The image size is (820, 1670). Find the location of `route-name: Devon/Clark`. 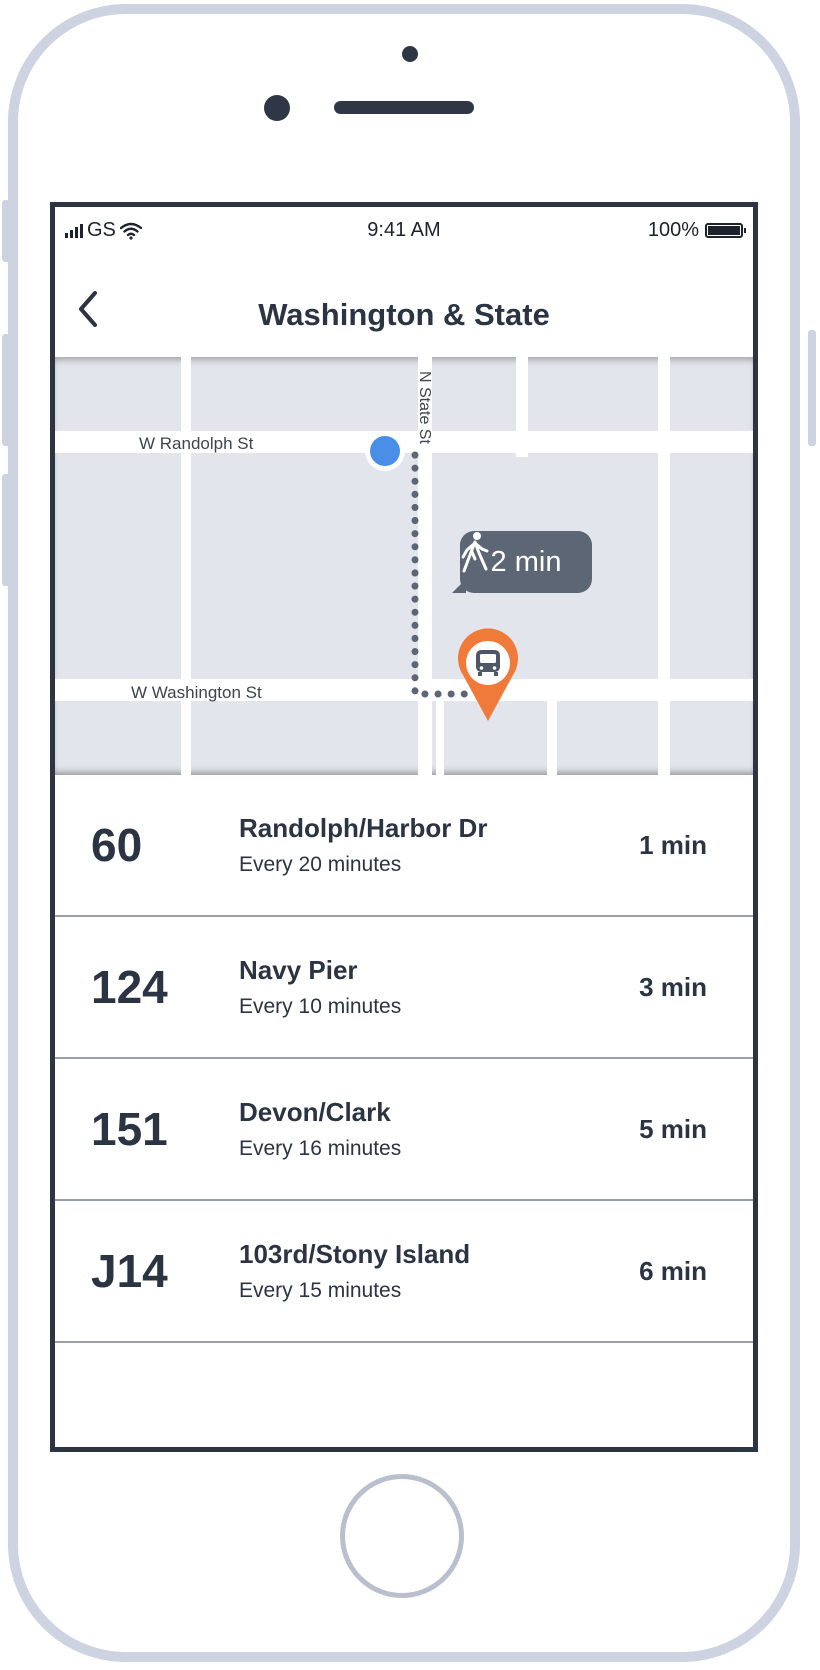

route-name: Devon/Clark is located at coordinates (315, 1112).